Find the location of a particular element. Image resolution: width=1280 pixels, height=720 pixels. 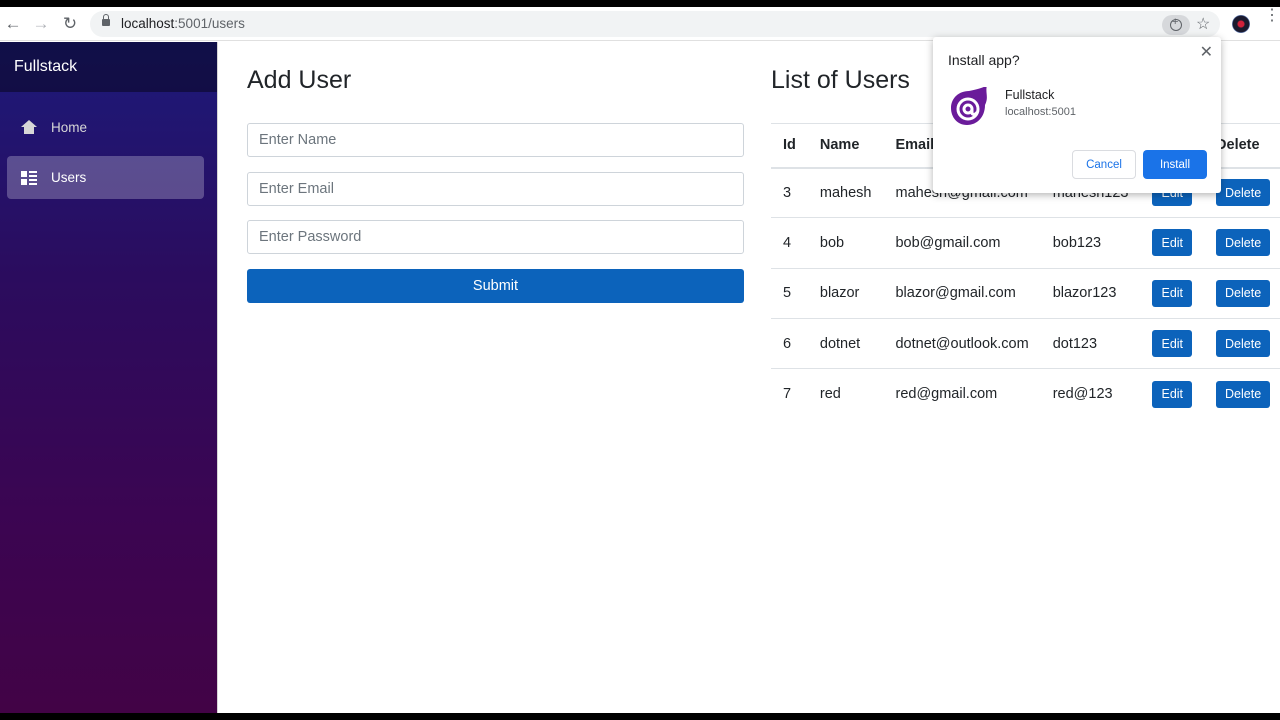

cell-email: blazor@gmail.com is located at coordinates (962, 293).